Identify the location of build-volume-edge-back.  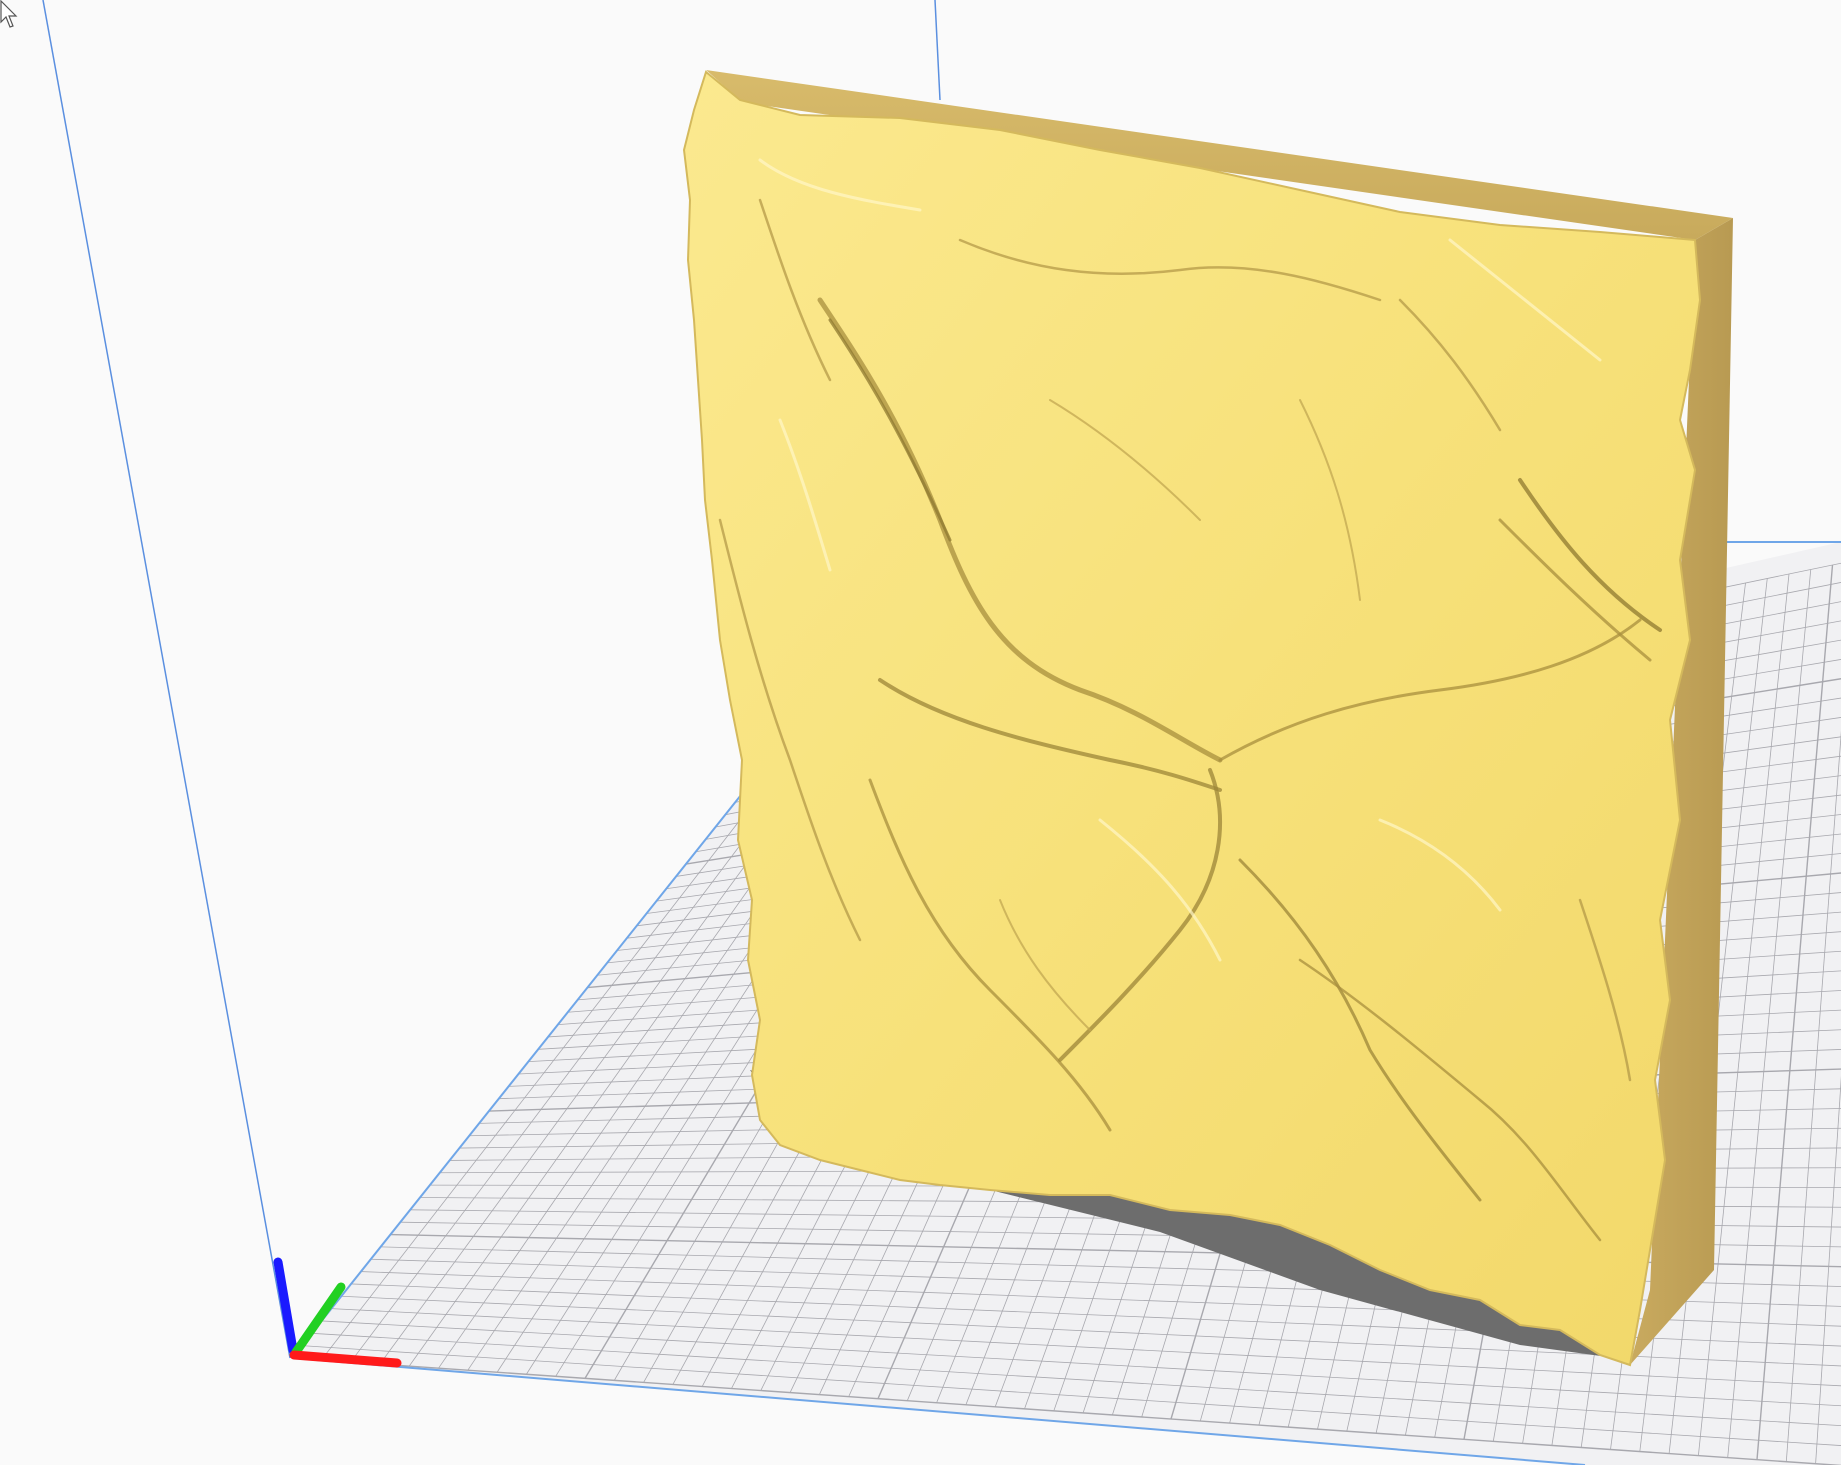
(937, 50).